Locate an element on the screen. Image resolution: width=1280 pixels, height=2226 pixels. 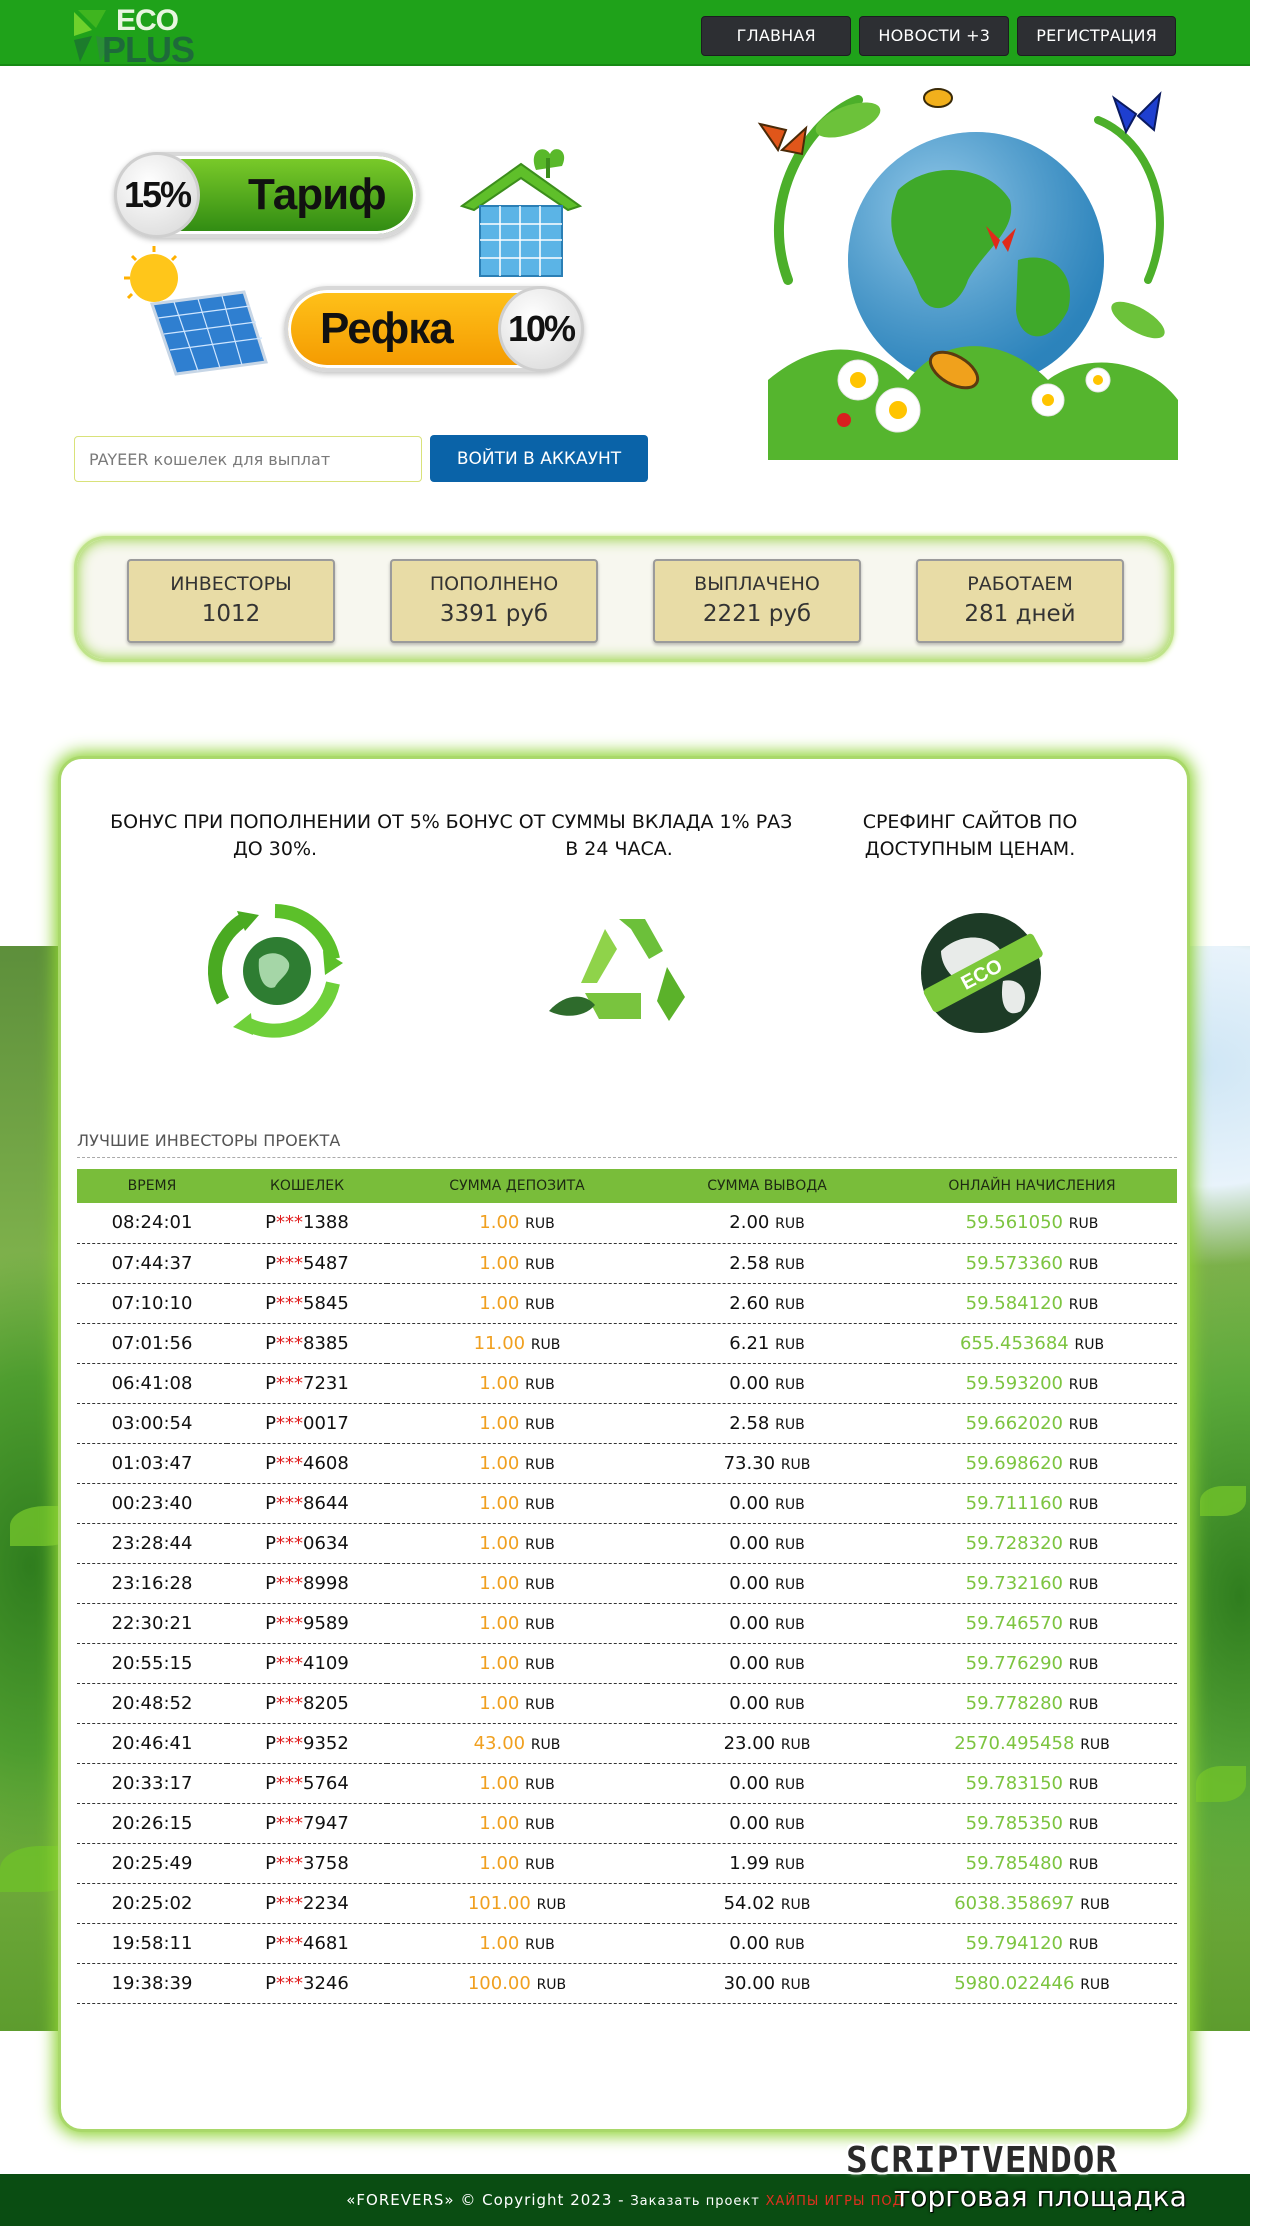
cell-deposit: 101.00 RUB is located at coordinates (517, 1903).